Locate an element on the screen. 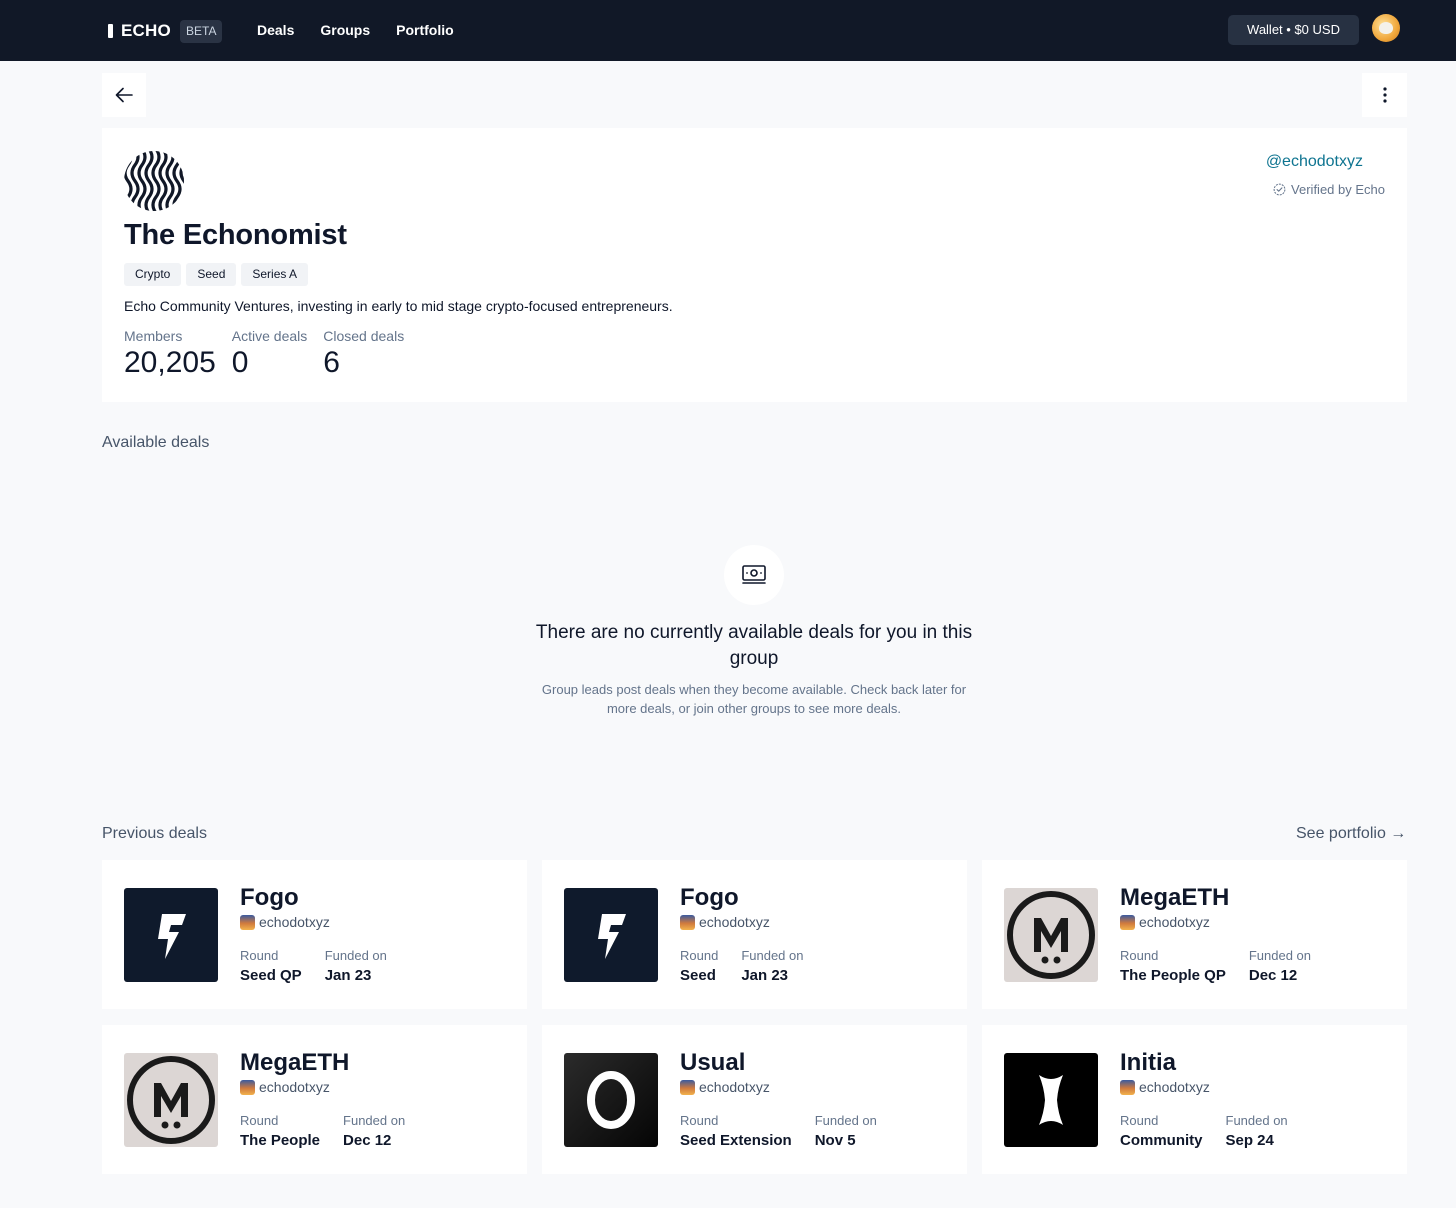  deal-round: Round The People is located at coordinates (280, 1131).